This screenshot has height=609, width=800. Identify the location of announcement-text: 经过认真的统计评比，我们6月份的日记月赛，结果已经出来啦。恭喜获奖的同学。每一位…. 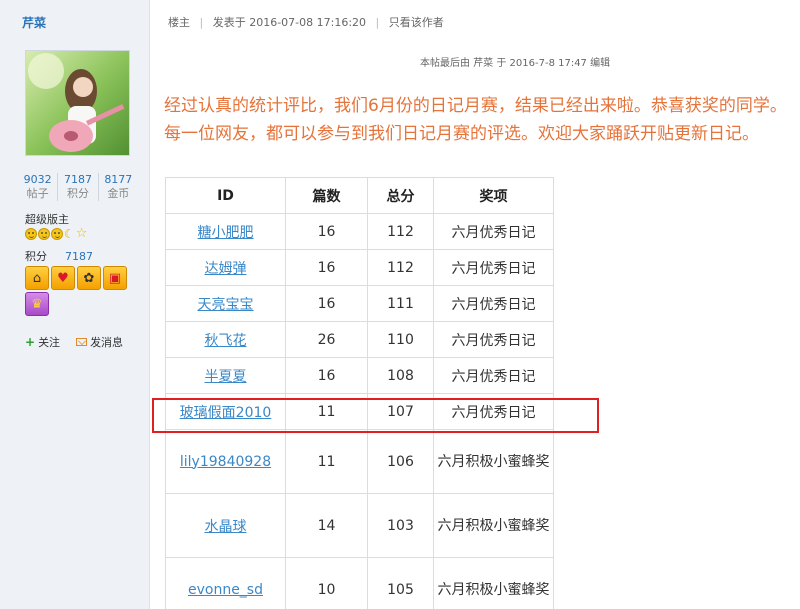
(475, 120).